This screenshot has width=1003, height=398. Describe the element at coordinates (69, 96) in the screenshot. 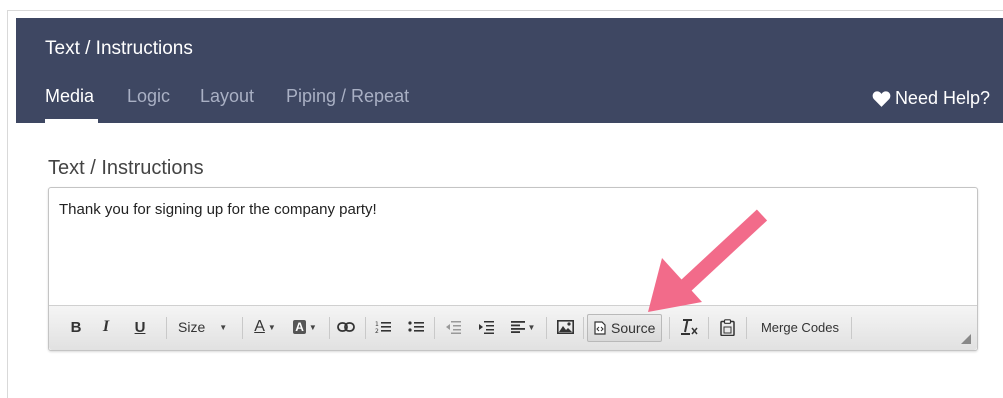

I see `tab-media: Media` at that location.